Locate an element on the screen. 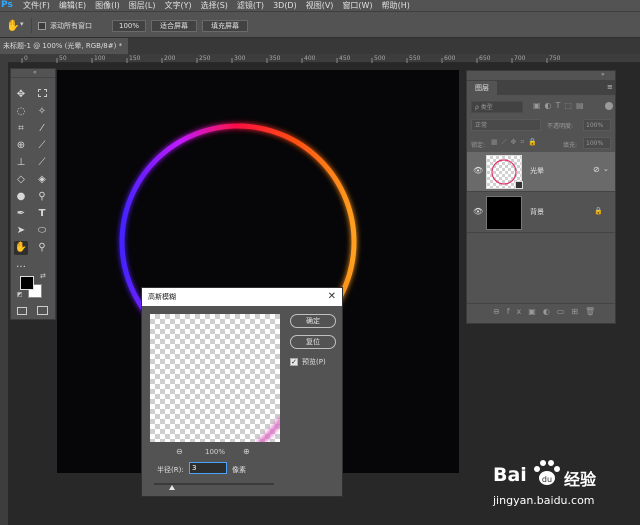 The image size is (640, 525). watermark-url: jingyan.baidu.com is located at coordinates (544, 500).